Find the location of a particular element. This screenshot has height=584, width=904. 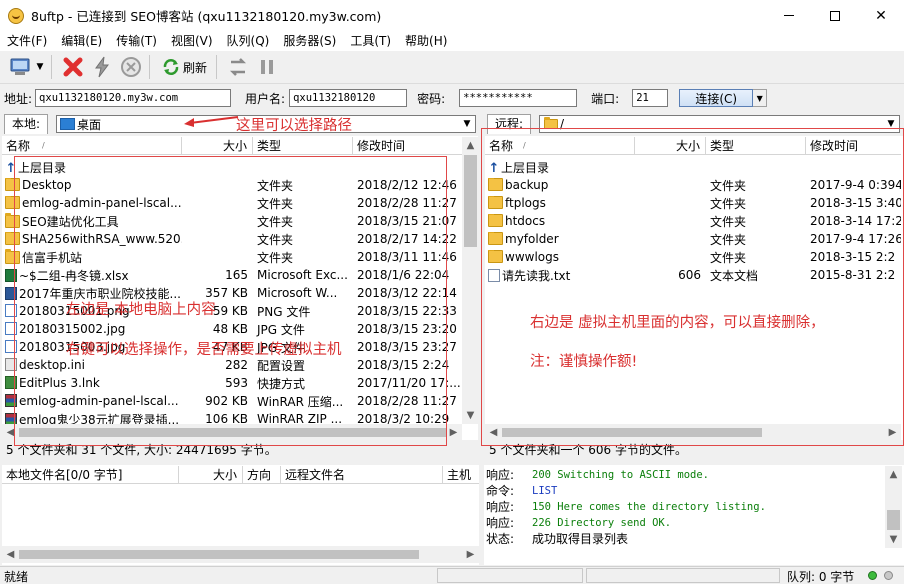

queue-header: 本地文件名[0/0 字节] 大小 方向 远程文件名 主机 is located at coordinates (240, 475).